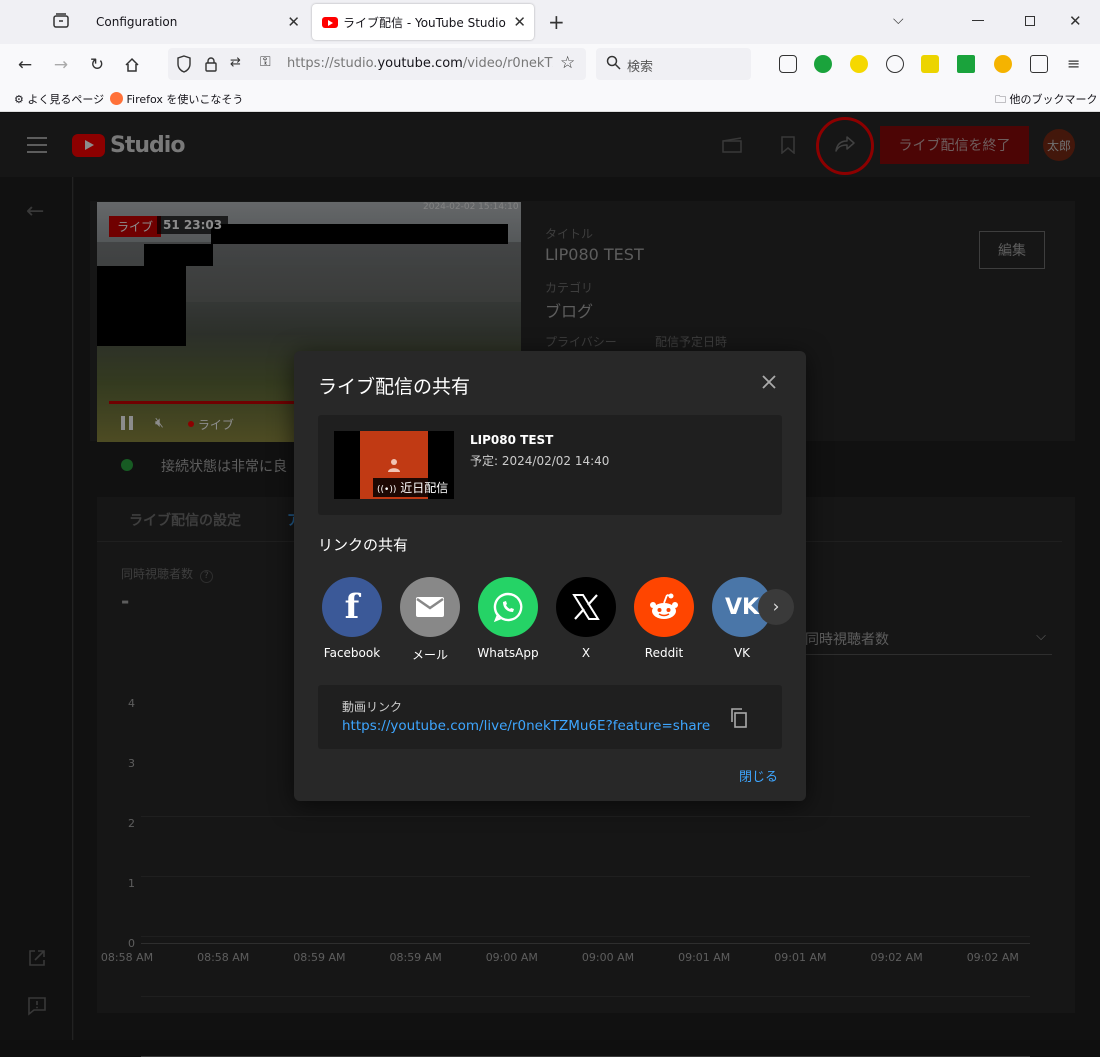 This screenshot has width=1100, height=1057. I want to click on menu-icon: ≡, so click(1073, 63).